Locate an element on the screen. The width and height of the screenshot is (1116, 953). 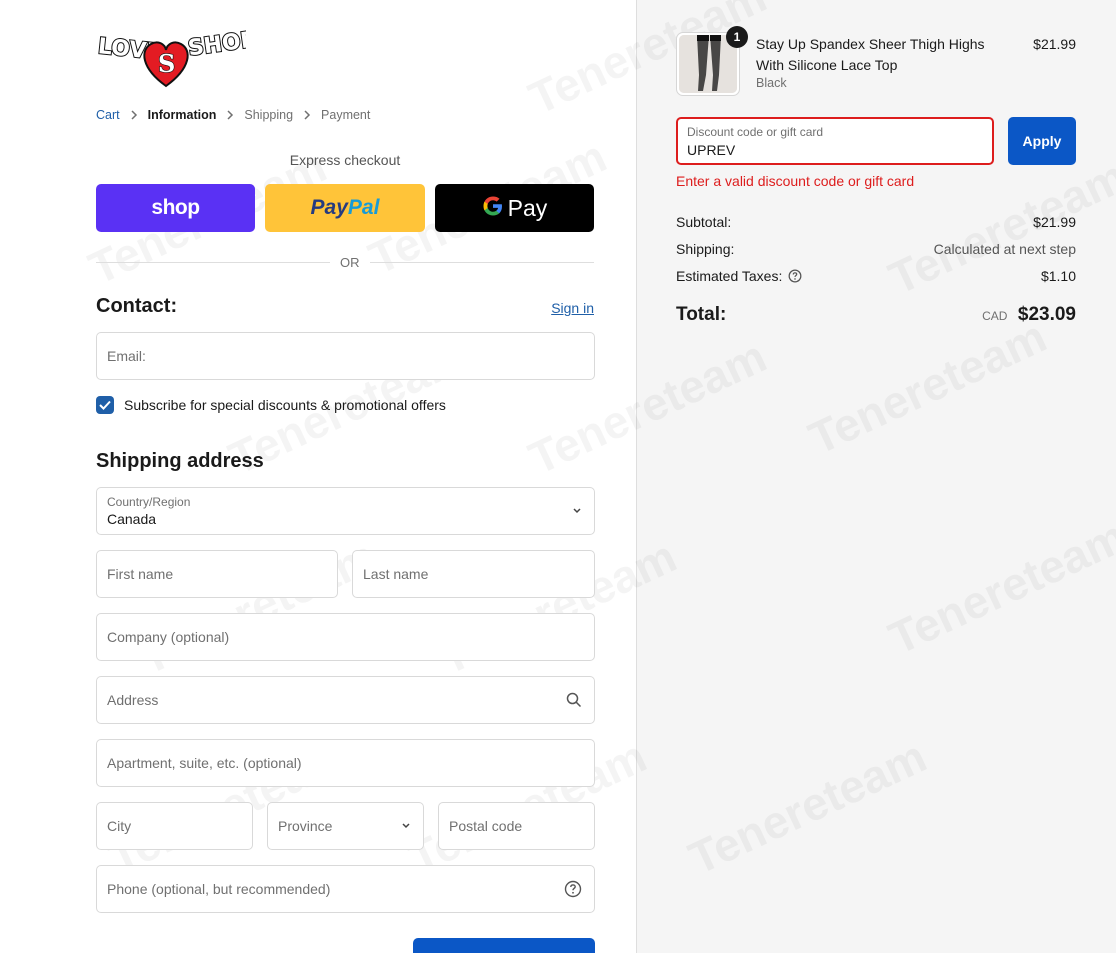
phone-input is located at coordinates (345, 889).